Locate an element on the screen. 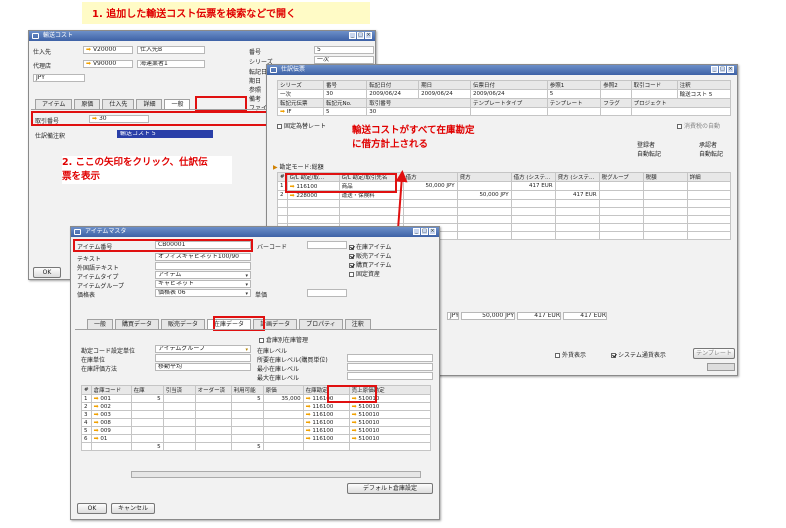 Image resolution: width=786 pixels, height=528 pixels. head-val: 30 is located at coordinates (345, 94).